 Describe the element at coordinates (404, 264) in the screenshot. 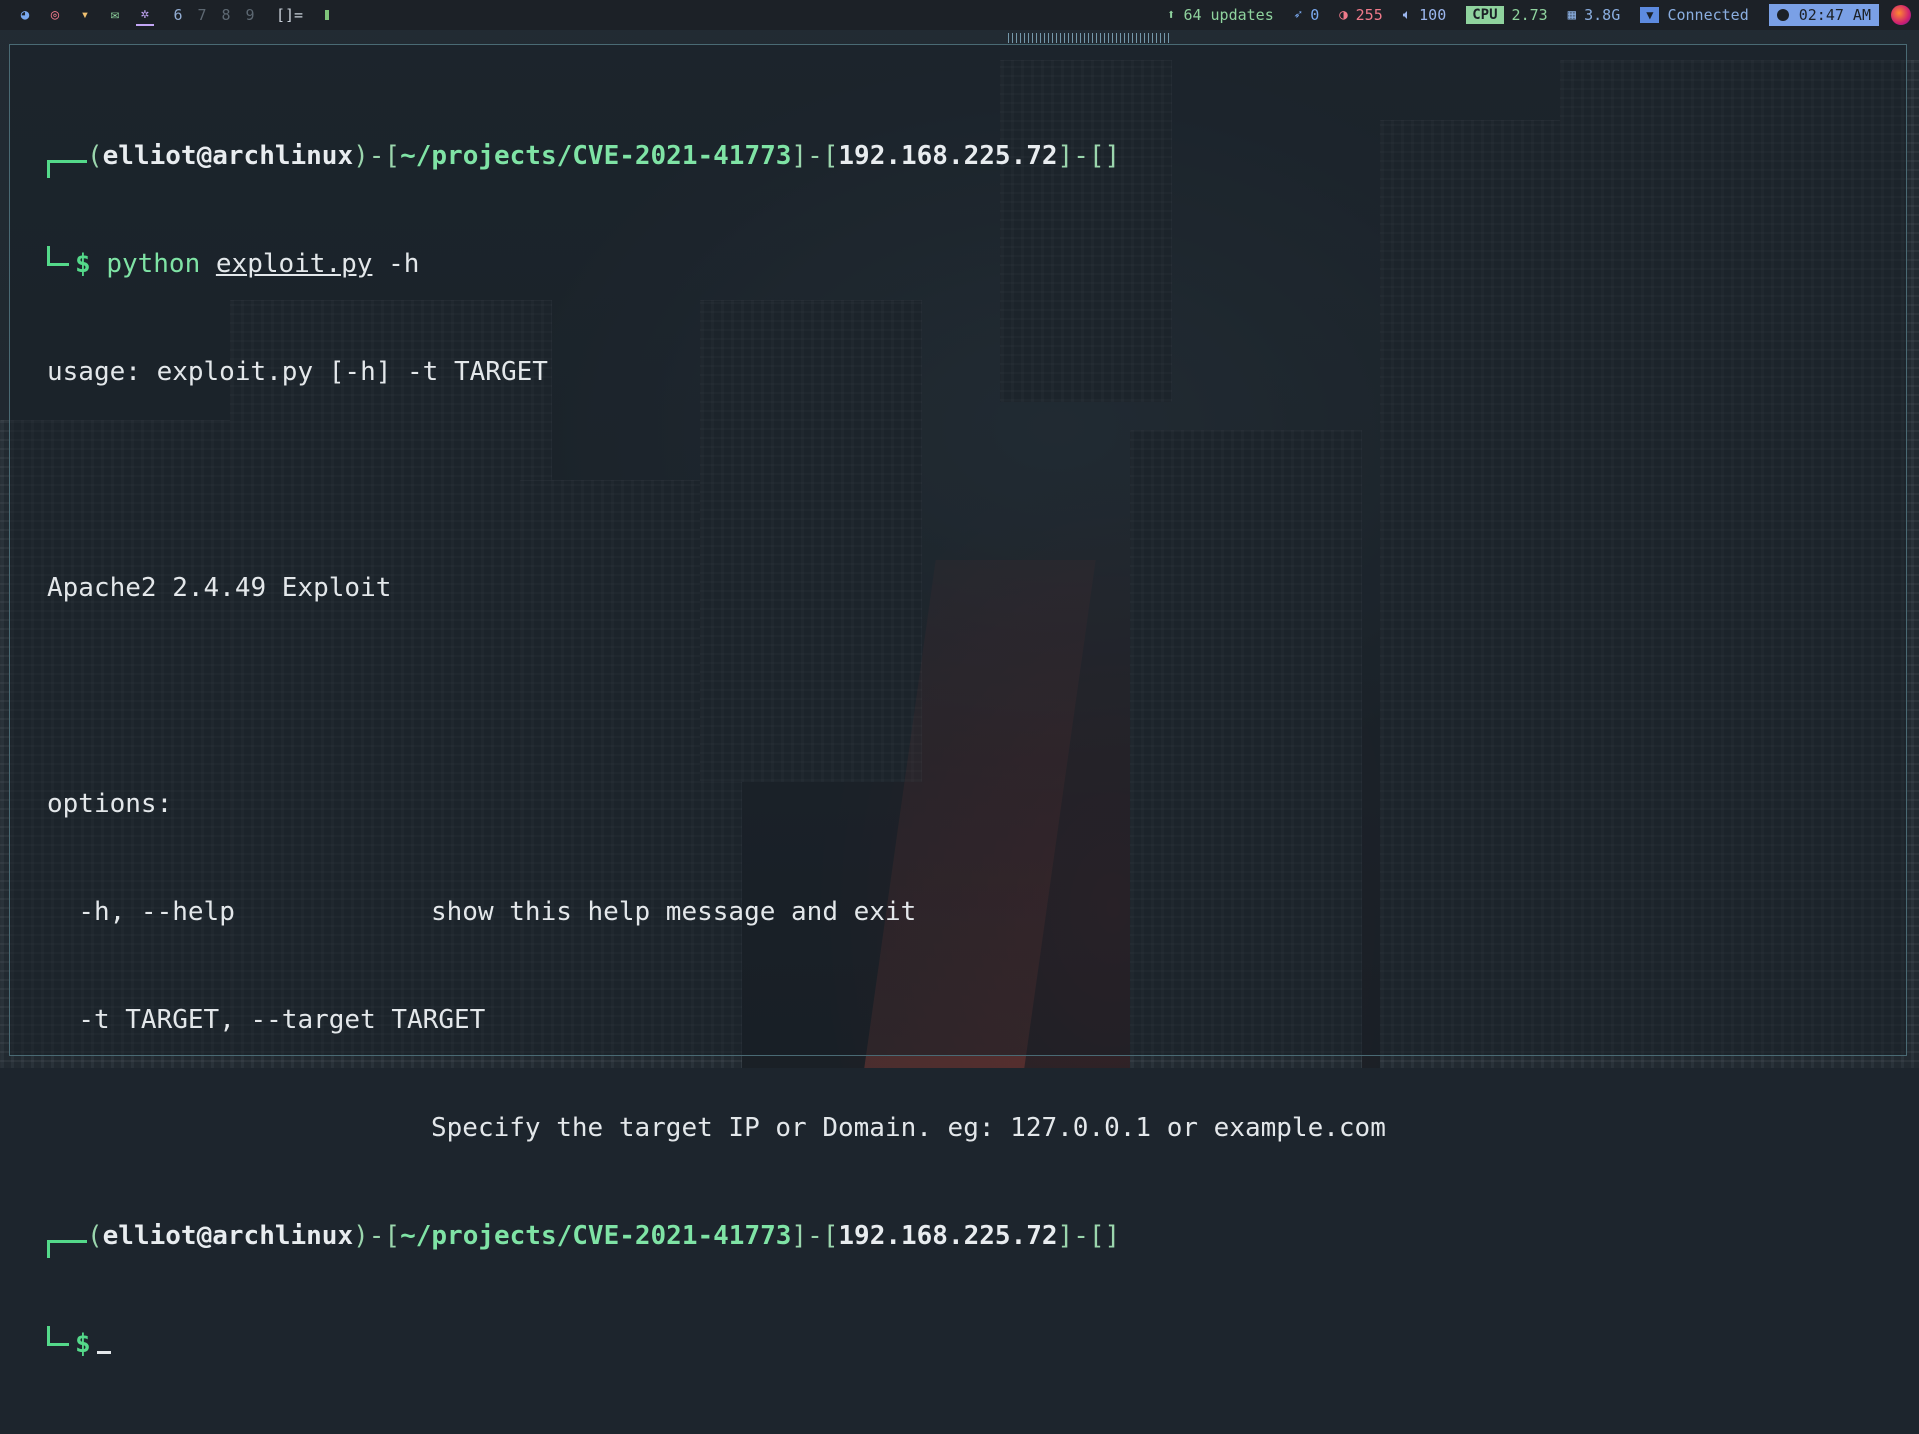

I see `command-flag: -h` at that location.